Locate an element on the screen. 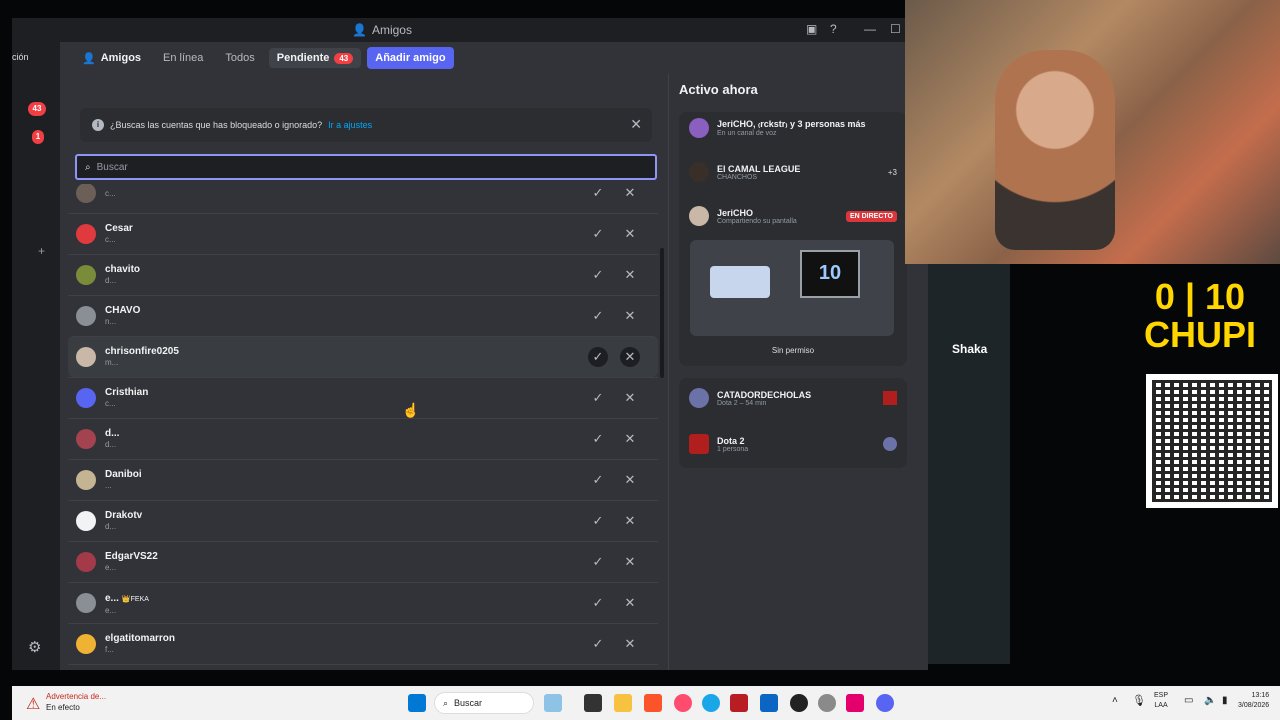  pixelated-overlay: Shaka is located at coordinates (969, 464).